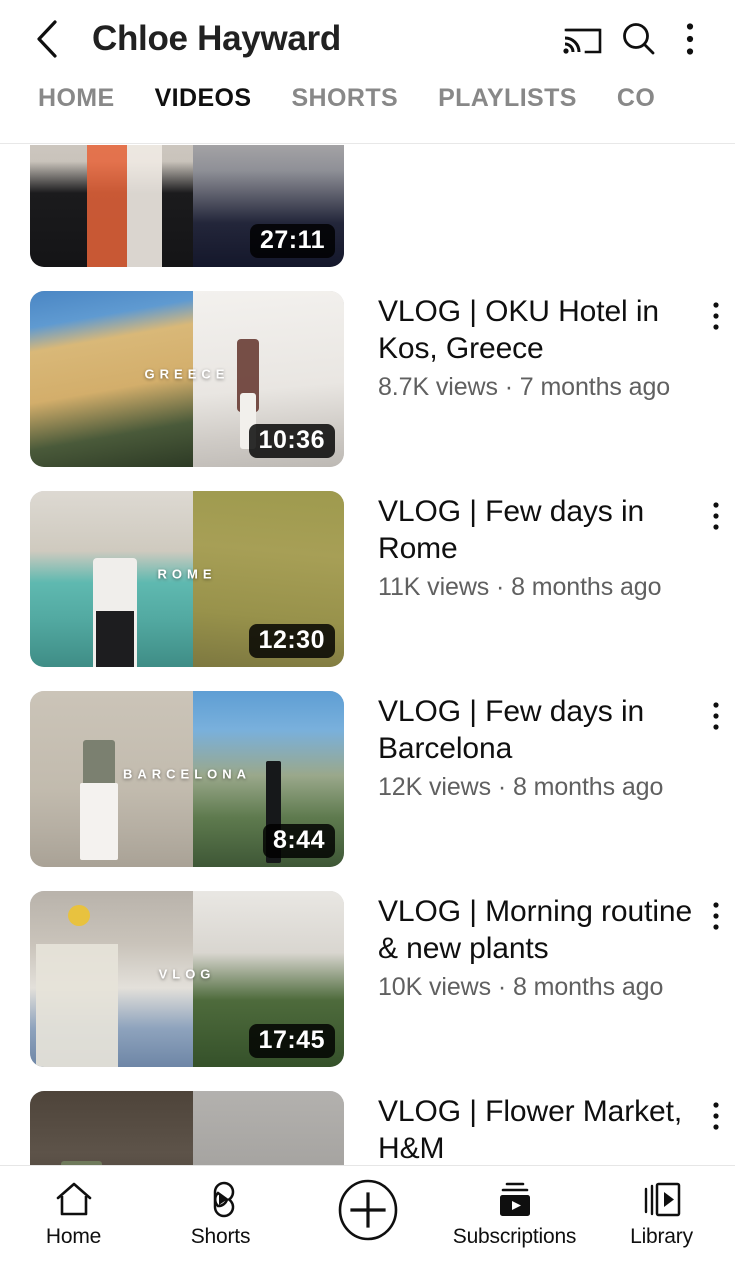  What do you see at coordinates (690, 39) in the screenshot?
I see `kebab-menu-icon` at bounding box center [690, 39].